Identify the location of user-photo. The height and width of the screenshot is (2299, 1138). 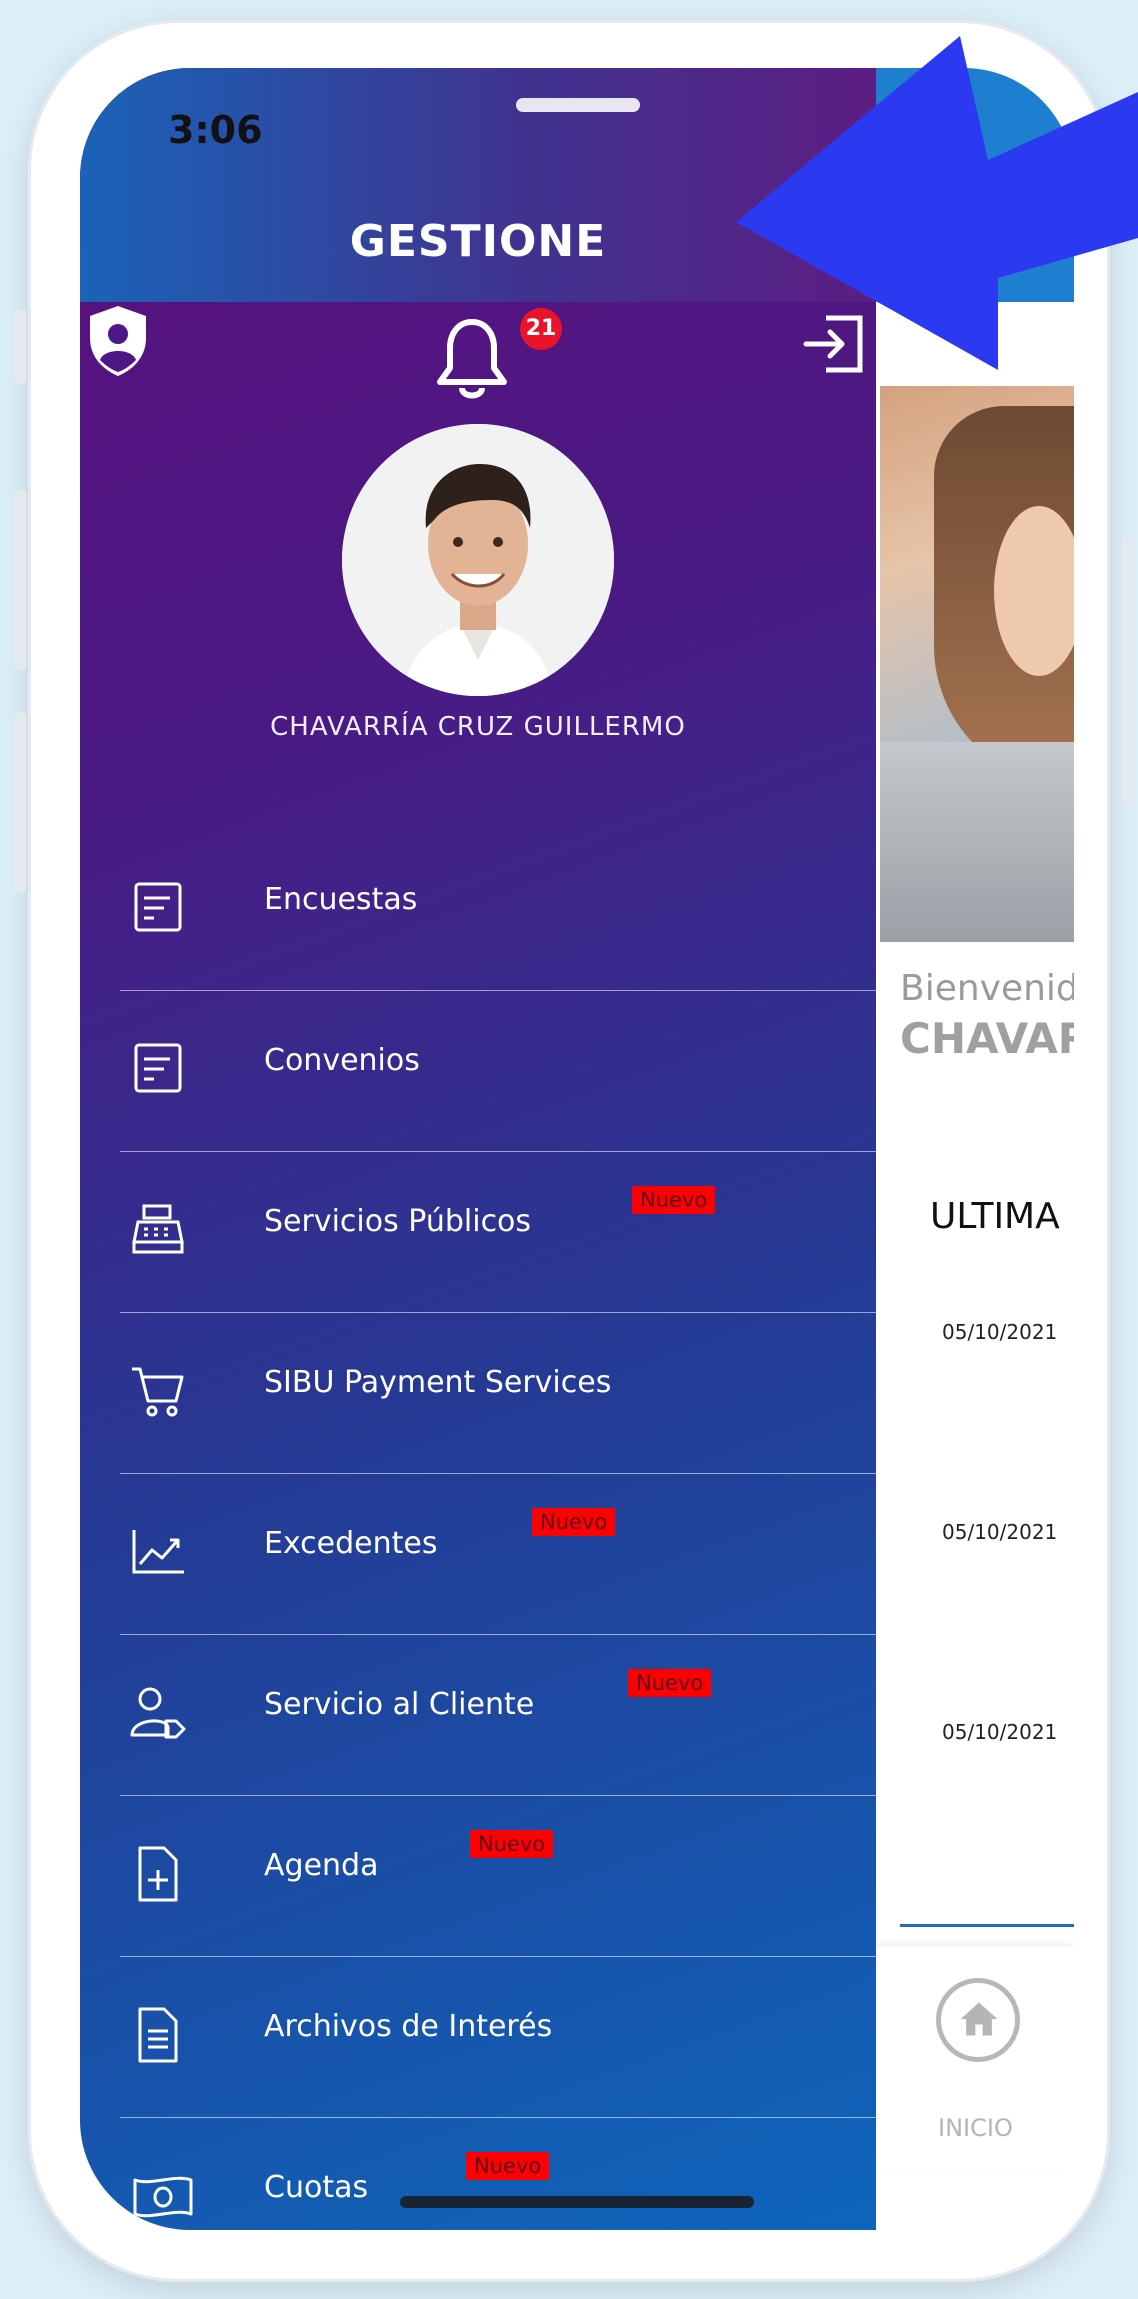
(478, 560).